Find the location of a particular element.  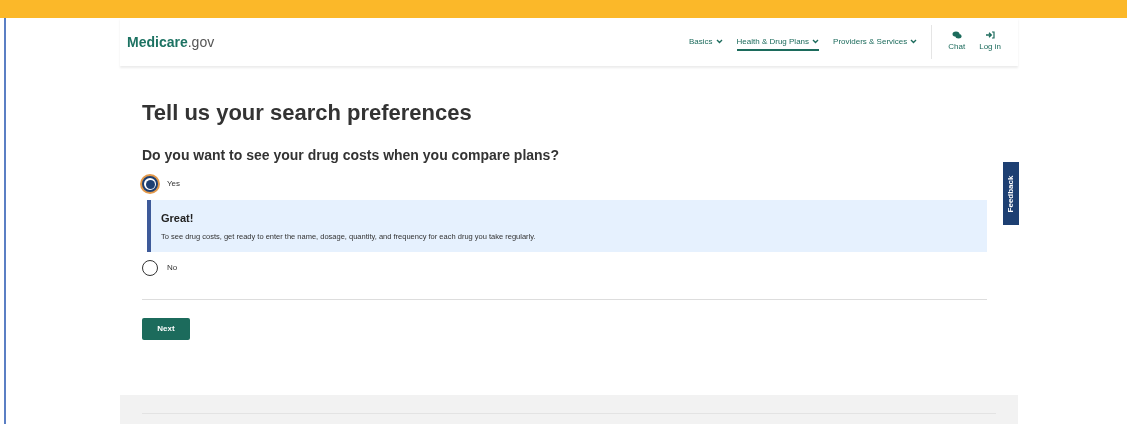

chat-link: Chat is located at coordinates (957, 47).